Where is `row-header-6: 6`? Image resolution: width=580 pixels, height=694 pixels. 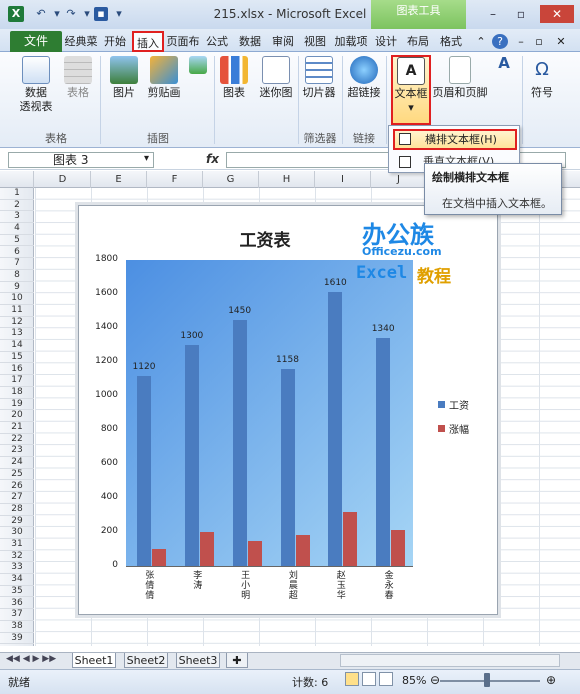 row-header-6: 6 is located at coordinates (17, 253).